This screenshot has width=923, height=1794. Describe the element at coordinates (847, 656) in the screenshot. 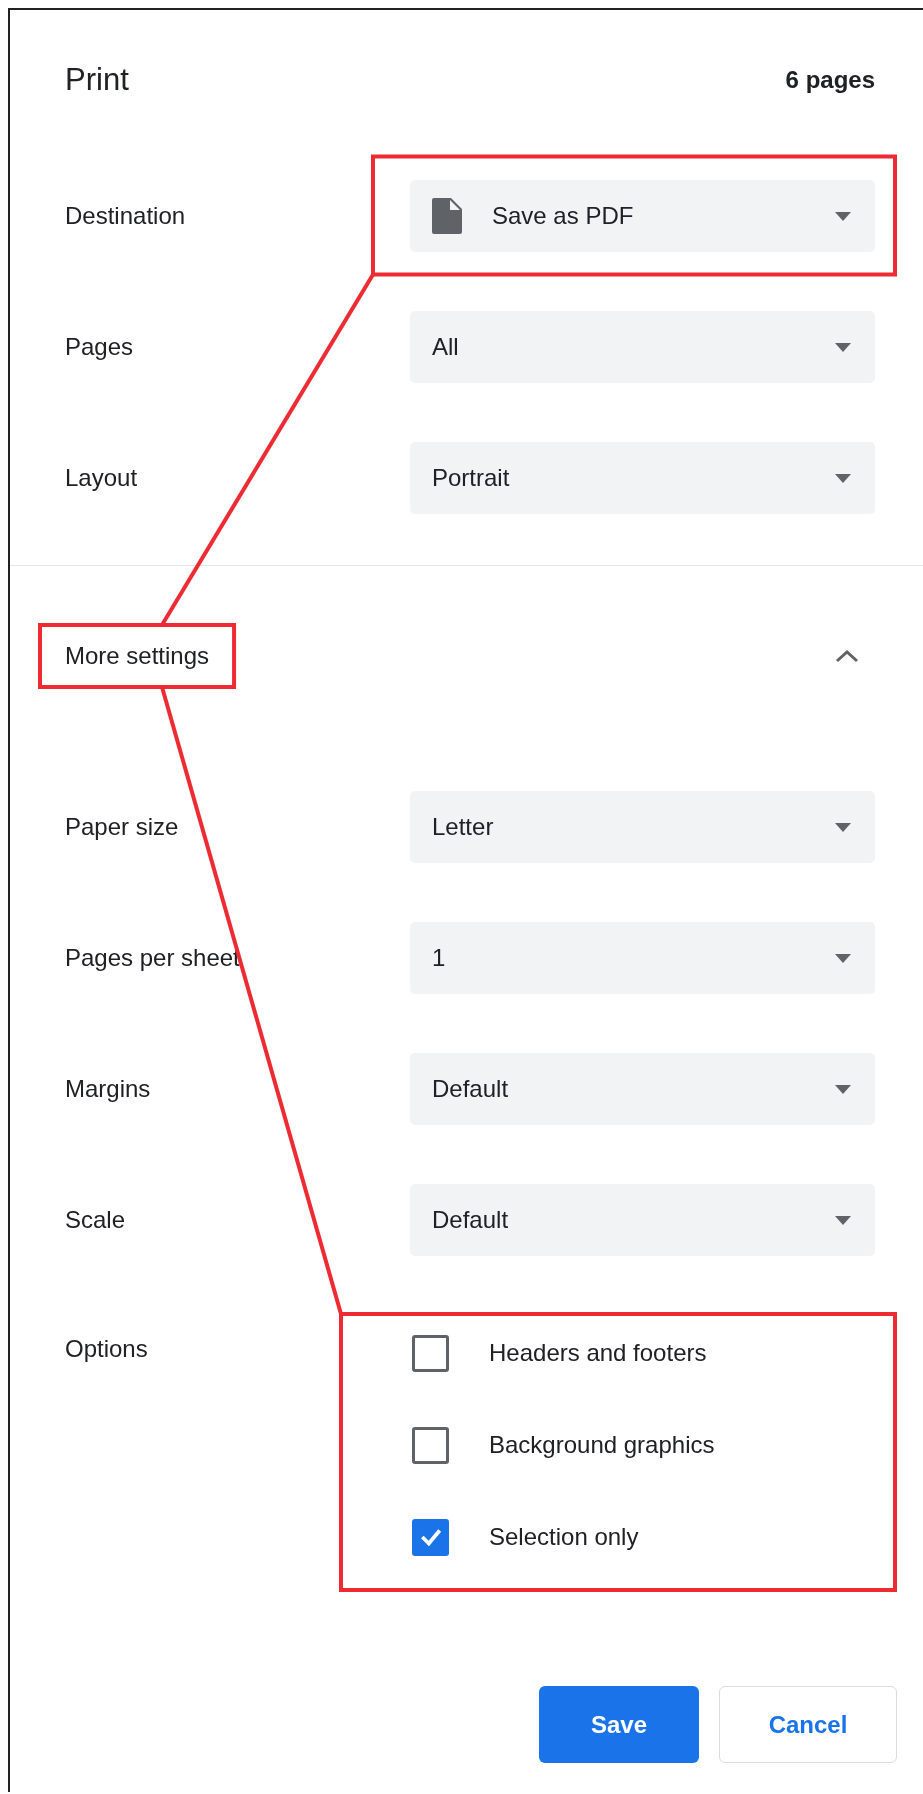

I see `chevron-up-icon` at that location.